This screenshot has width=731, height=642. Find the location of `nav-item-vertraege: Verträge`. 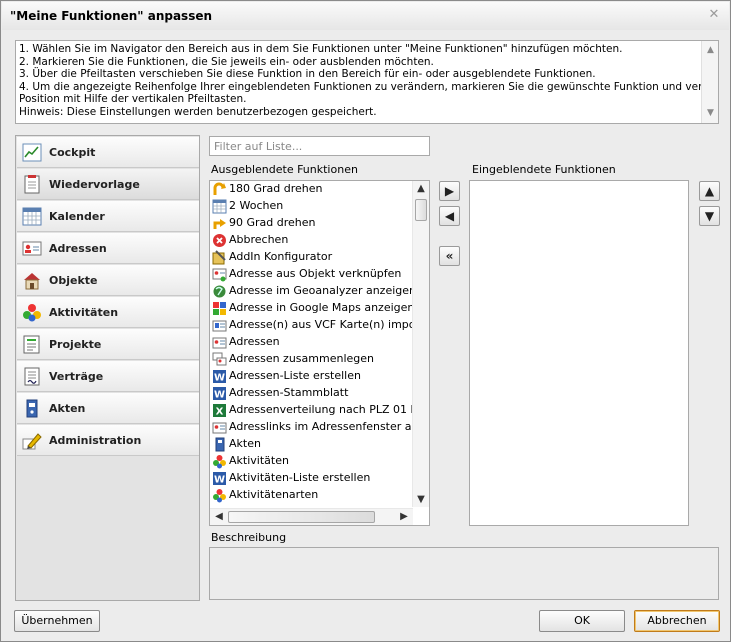

nav-item-vertraege: Verträge is located at coordinates (108, 376).